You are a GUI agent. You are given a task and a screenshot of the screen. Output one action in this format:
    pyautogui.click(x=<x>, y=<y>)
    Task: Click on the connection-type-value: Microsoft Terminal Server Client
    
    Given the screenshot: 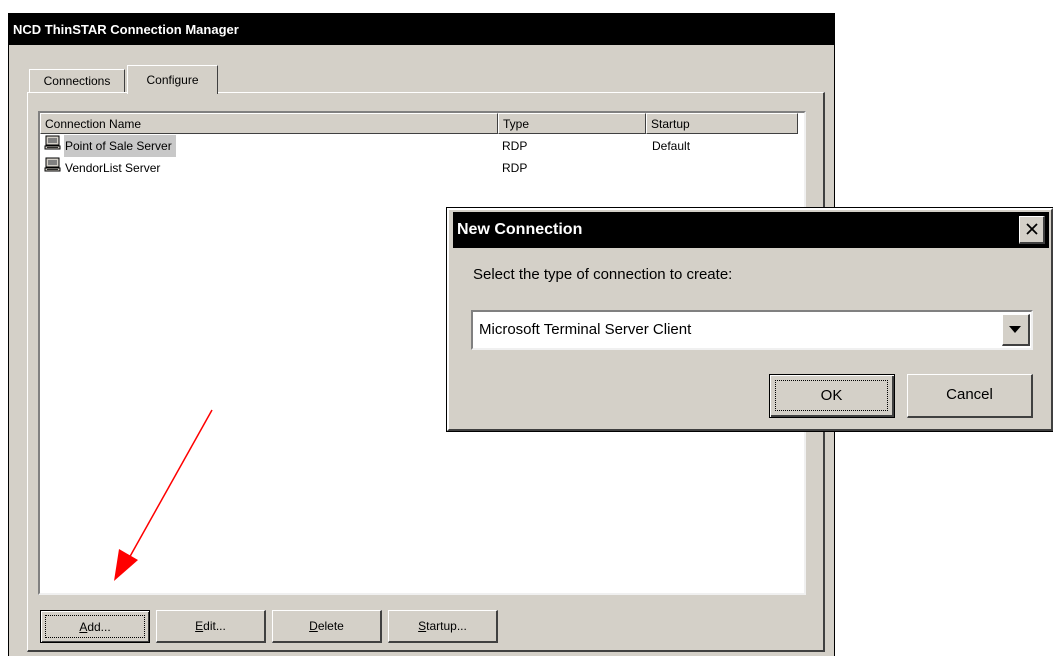 What is the action you would take?
    pyautogui.click(x=585, y=329)
    